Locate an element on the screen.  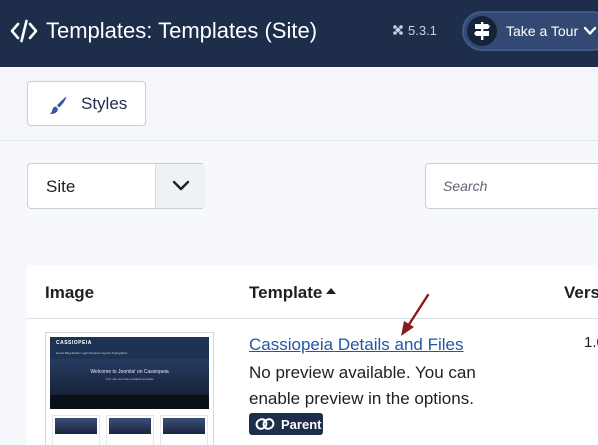
link-icon is located at coordinates (265, 424).